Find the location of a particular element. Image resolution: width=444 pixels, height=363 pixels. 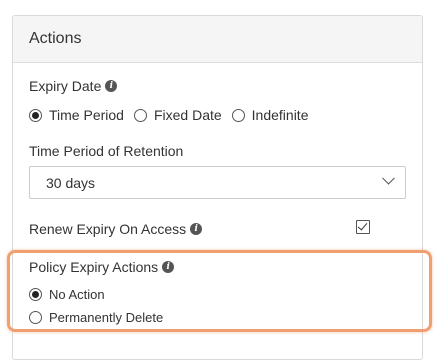

panel-title: Actions is located at coordinates (55, 38).